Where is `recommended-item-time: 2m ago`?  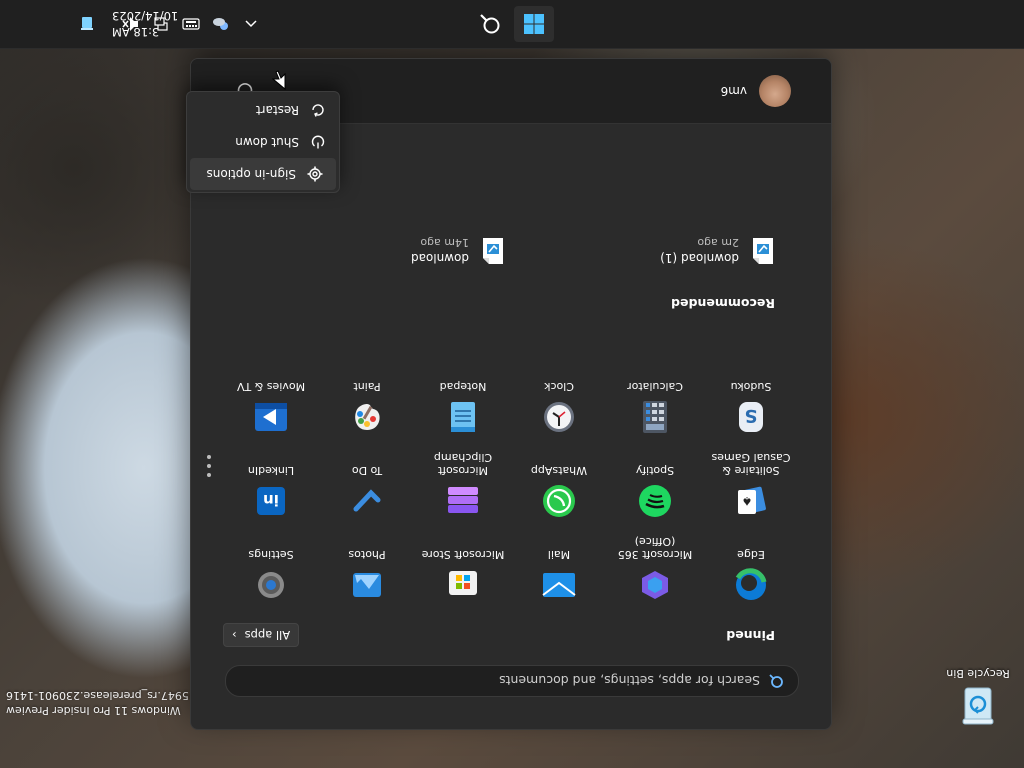
recommended-item-time: 2m ago is located at coordinates (718, 243).